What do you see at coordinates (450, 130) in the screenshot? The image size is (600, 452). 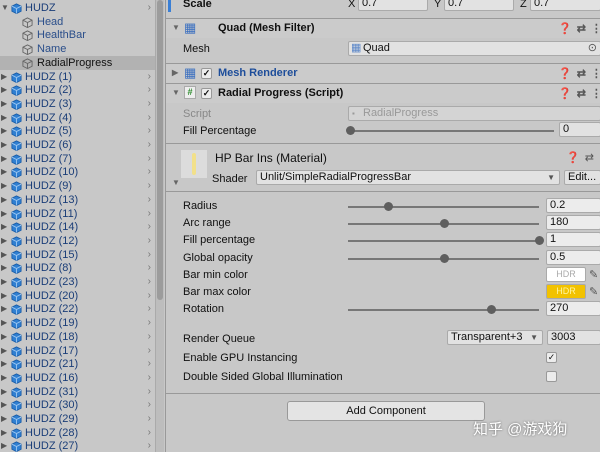 I see `fill-percentage-slider` at bounding box center [450, 130].